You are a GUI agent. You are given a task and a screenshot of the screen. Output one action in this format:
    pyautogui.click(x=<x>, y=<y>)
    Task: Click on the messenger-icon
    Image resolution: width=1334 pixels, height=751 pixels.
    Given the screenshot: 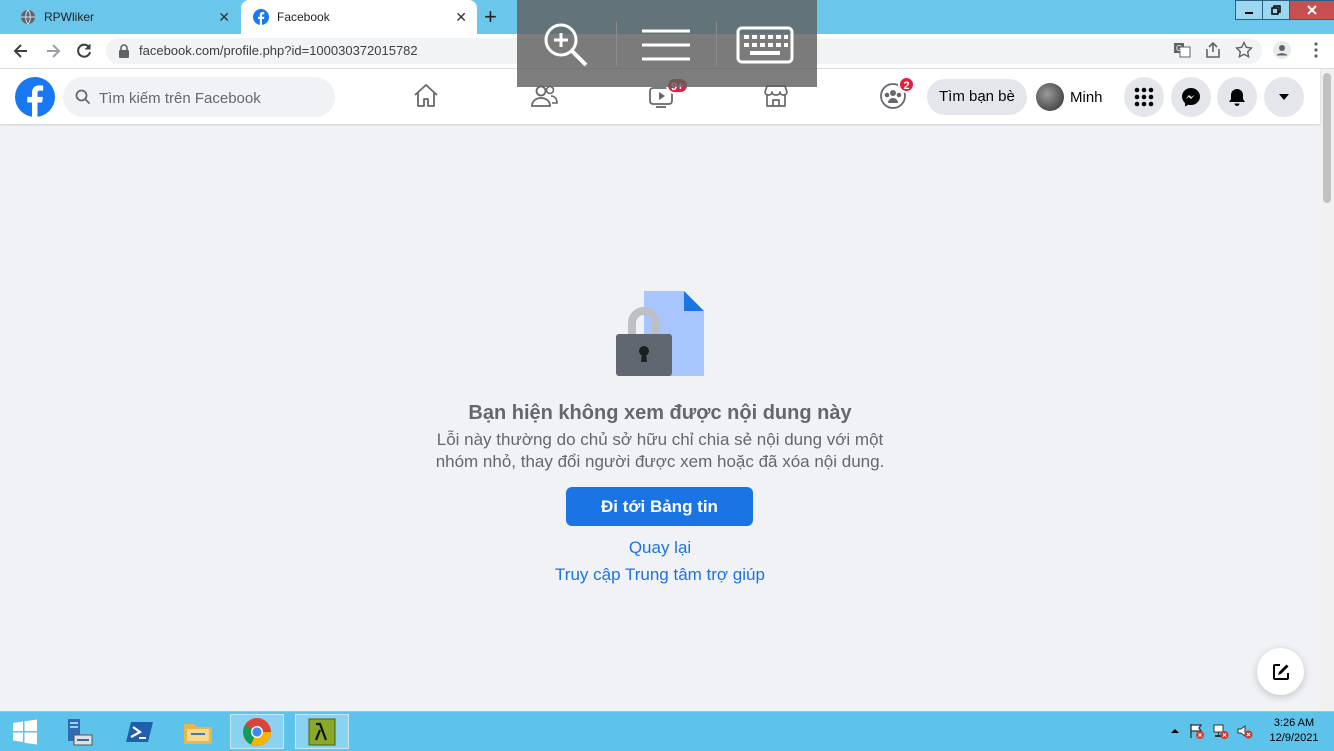 What is the action you would take?
    pyautogui.click(x=1191, y=97)
    